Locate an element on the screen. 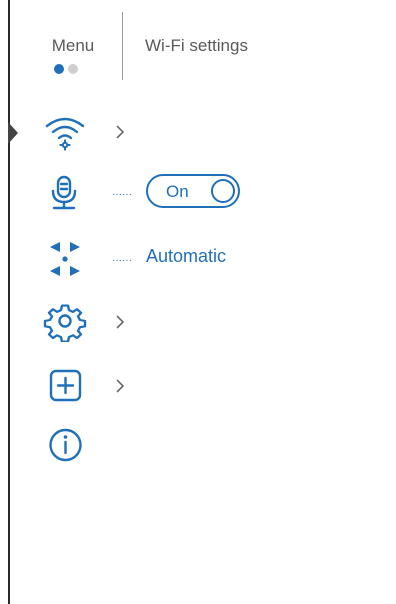 The height and width of the screenshot is (604, 396). microphone-icon is located at coordinates (64, 192).